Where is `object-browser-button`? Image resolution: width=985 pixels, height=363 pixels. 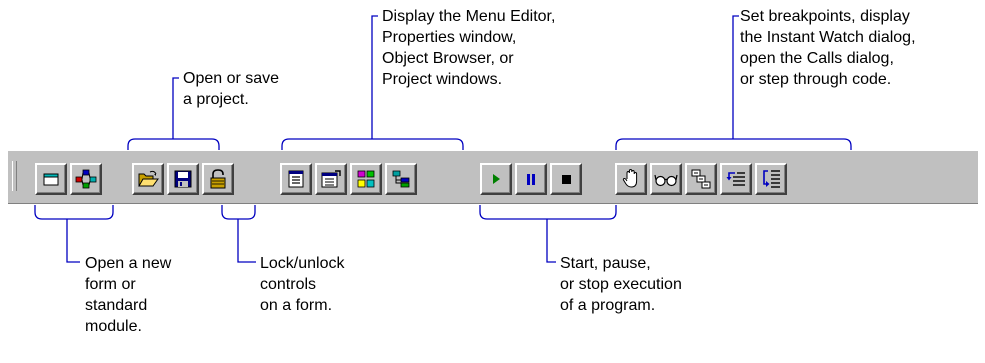 object-browser-button is located at coordinates (366, 179).